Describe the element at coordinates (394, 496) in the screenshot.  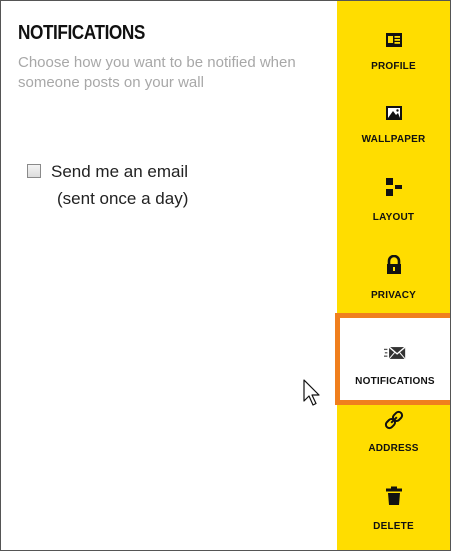
I see `trash-icon` at that location.